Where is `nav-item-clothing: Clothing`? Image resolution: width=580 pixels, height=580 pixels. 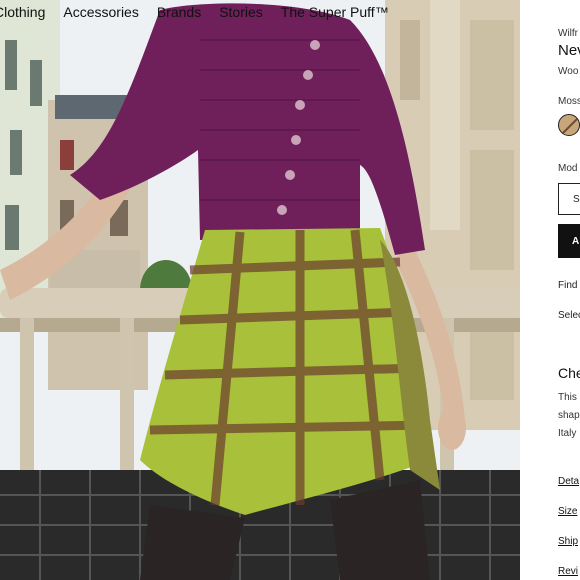 nav-item-clothing: Clothing is located at coordinates (22, 12).